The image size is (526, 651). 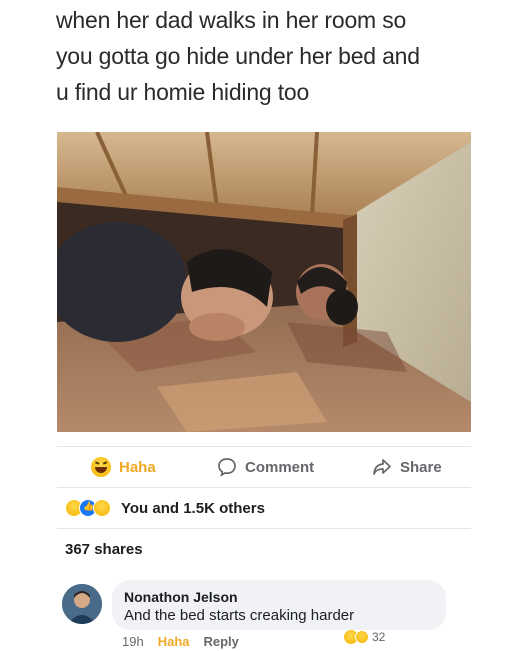 I want to click on caption-line: when her dad walks in her room so, so click(x=231, y=20).